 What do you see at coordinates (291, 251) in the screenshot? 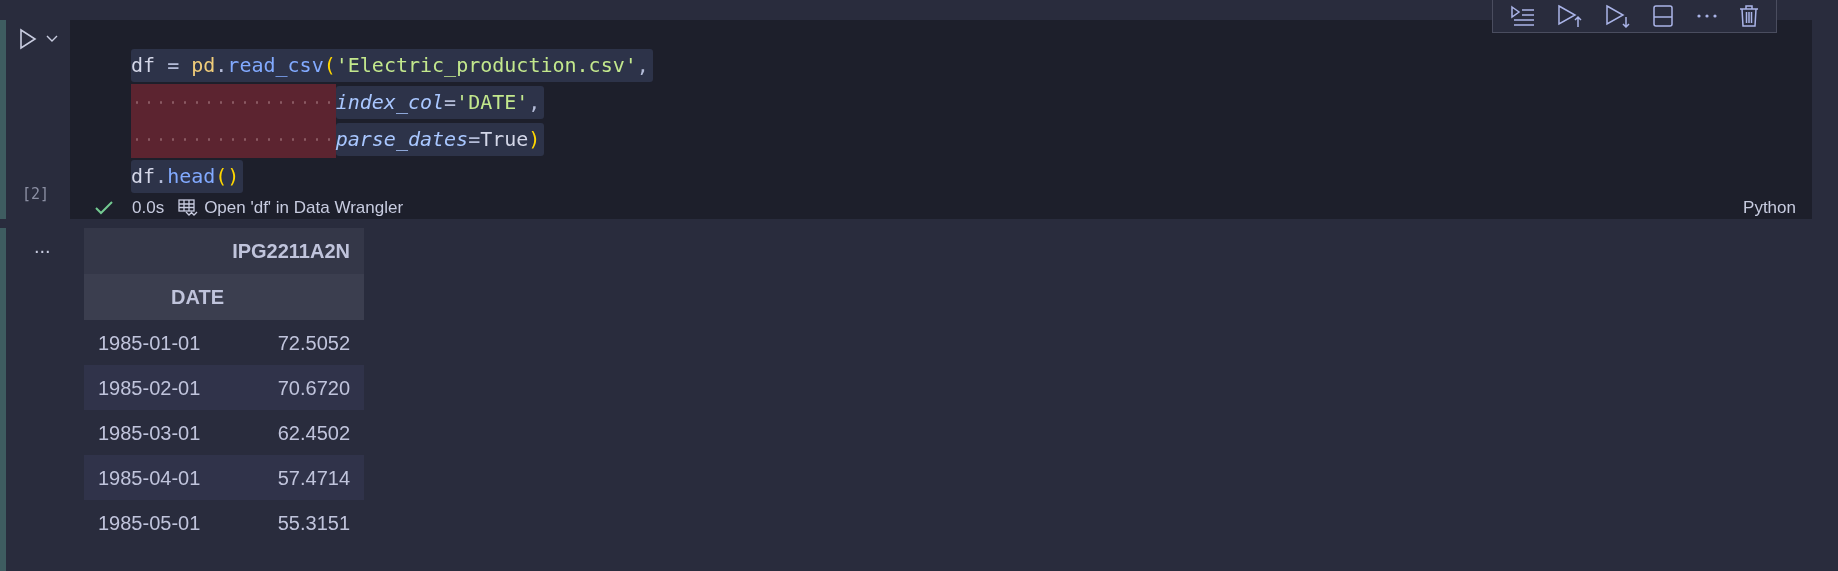
I see `column-header: IPG2211A2N` at bounding box center [291, 251].